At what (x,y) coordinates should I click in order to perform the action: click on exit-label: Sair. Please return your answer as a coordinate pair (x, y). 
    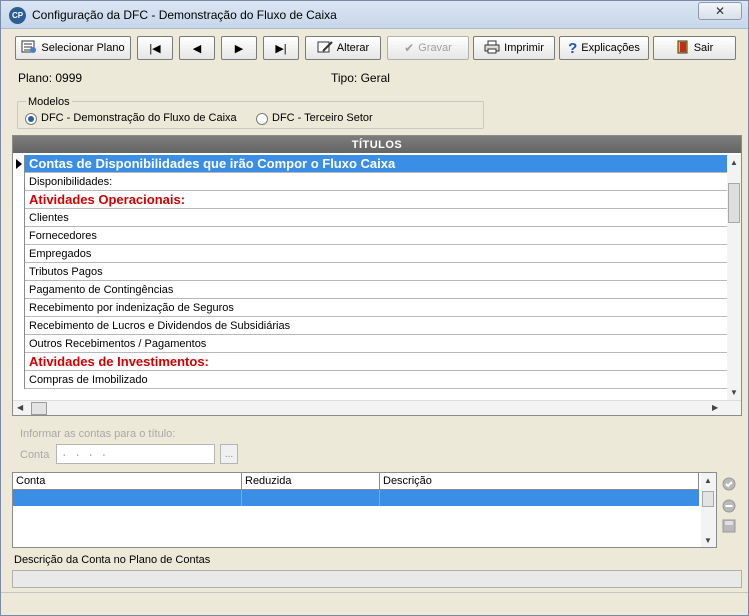
    Looking at the image, I should click on (703, 48).